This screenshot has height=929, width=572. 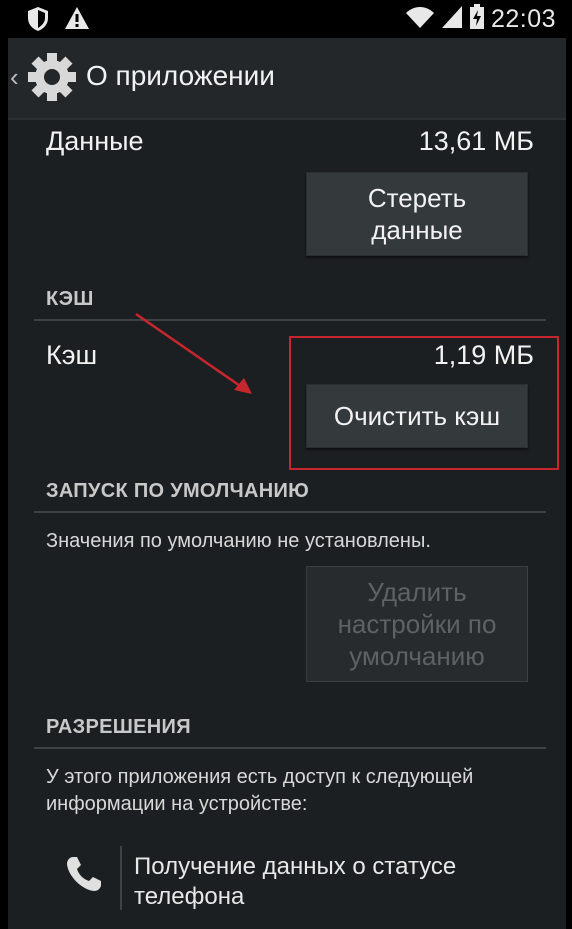 What do you see at coordinates (70, 299) in the screenshot?
I see `cache-section-header: КЭШ` at bounding box center [70, 299].